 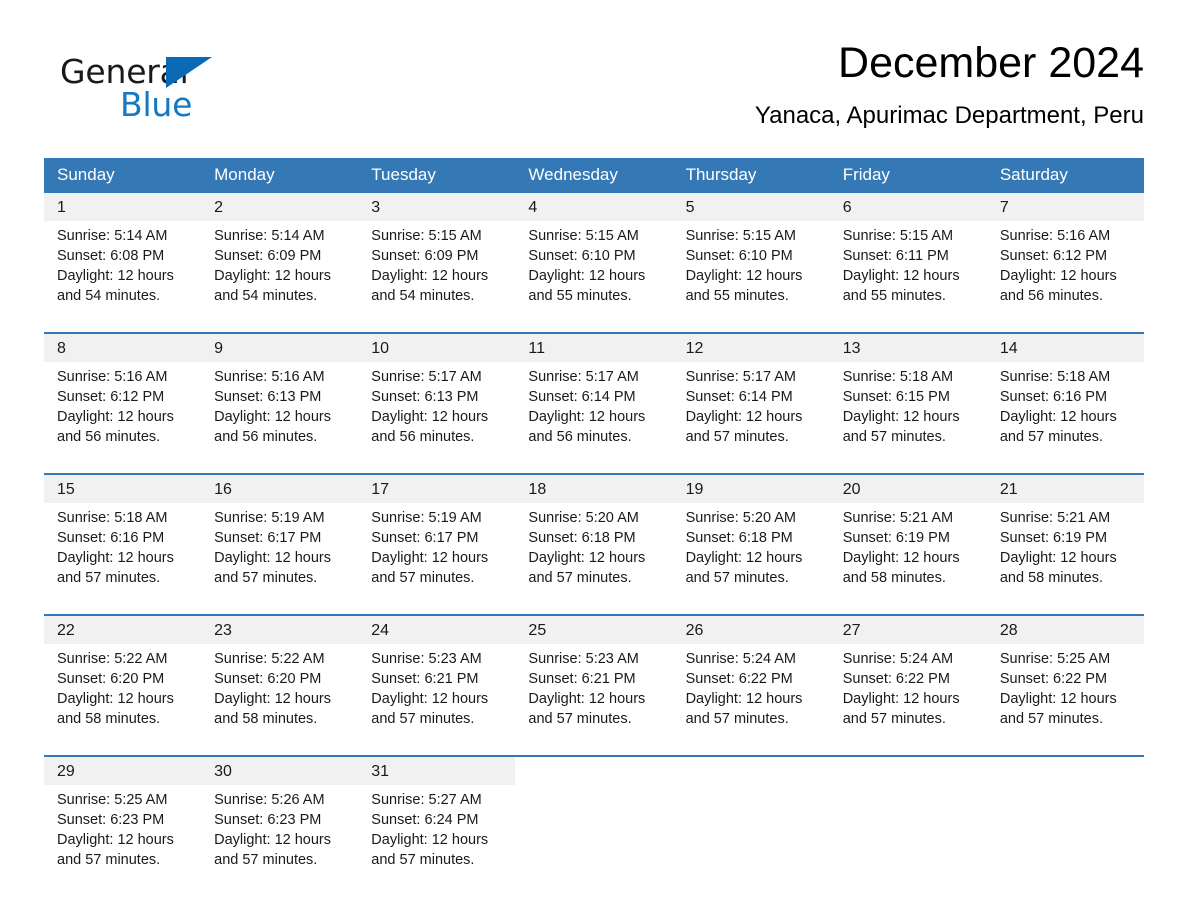 I want to click on day-number: 10, so click(x=437, y=347).